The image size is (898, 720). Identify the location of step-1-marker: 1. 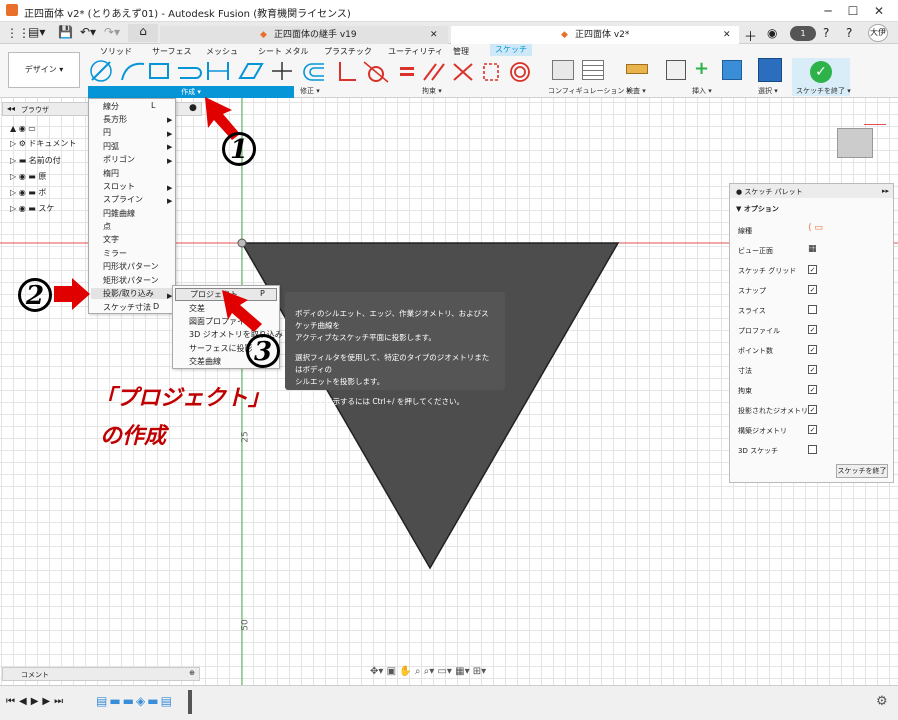
(239, 149).